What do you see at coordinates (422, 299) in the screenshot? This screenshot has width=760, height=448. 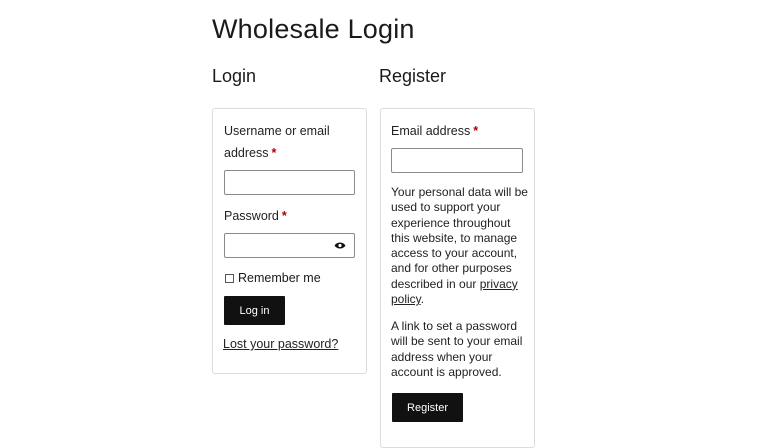 I see `privacy-suffix: .` at bounding box center [422, 299].